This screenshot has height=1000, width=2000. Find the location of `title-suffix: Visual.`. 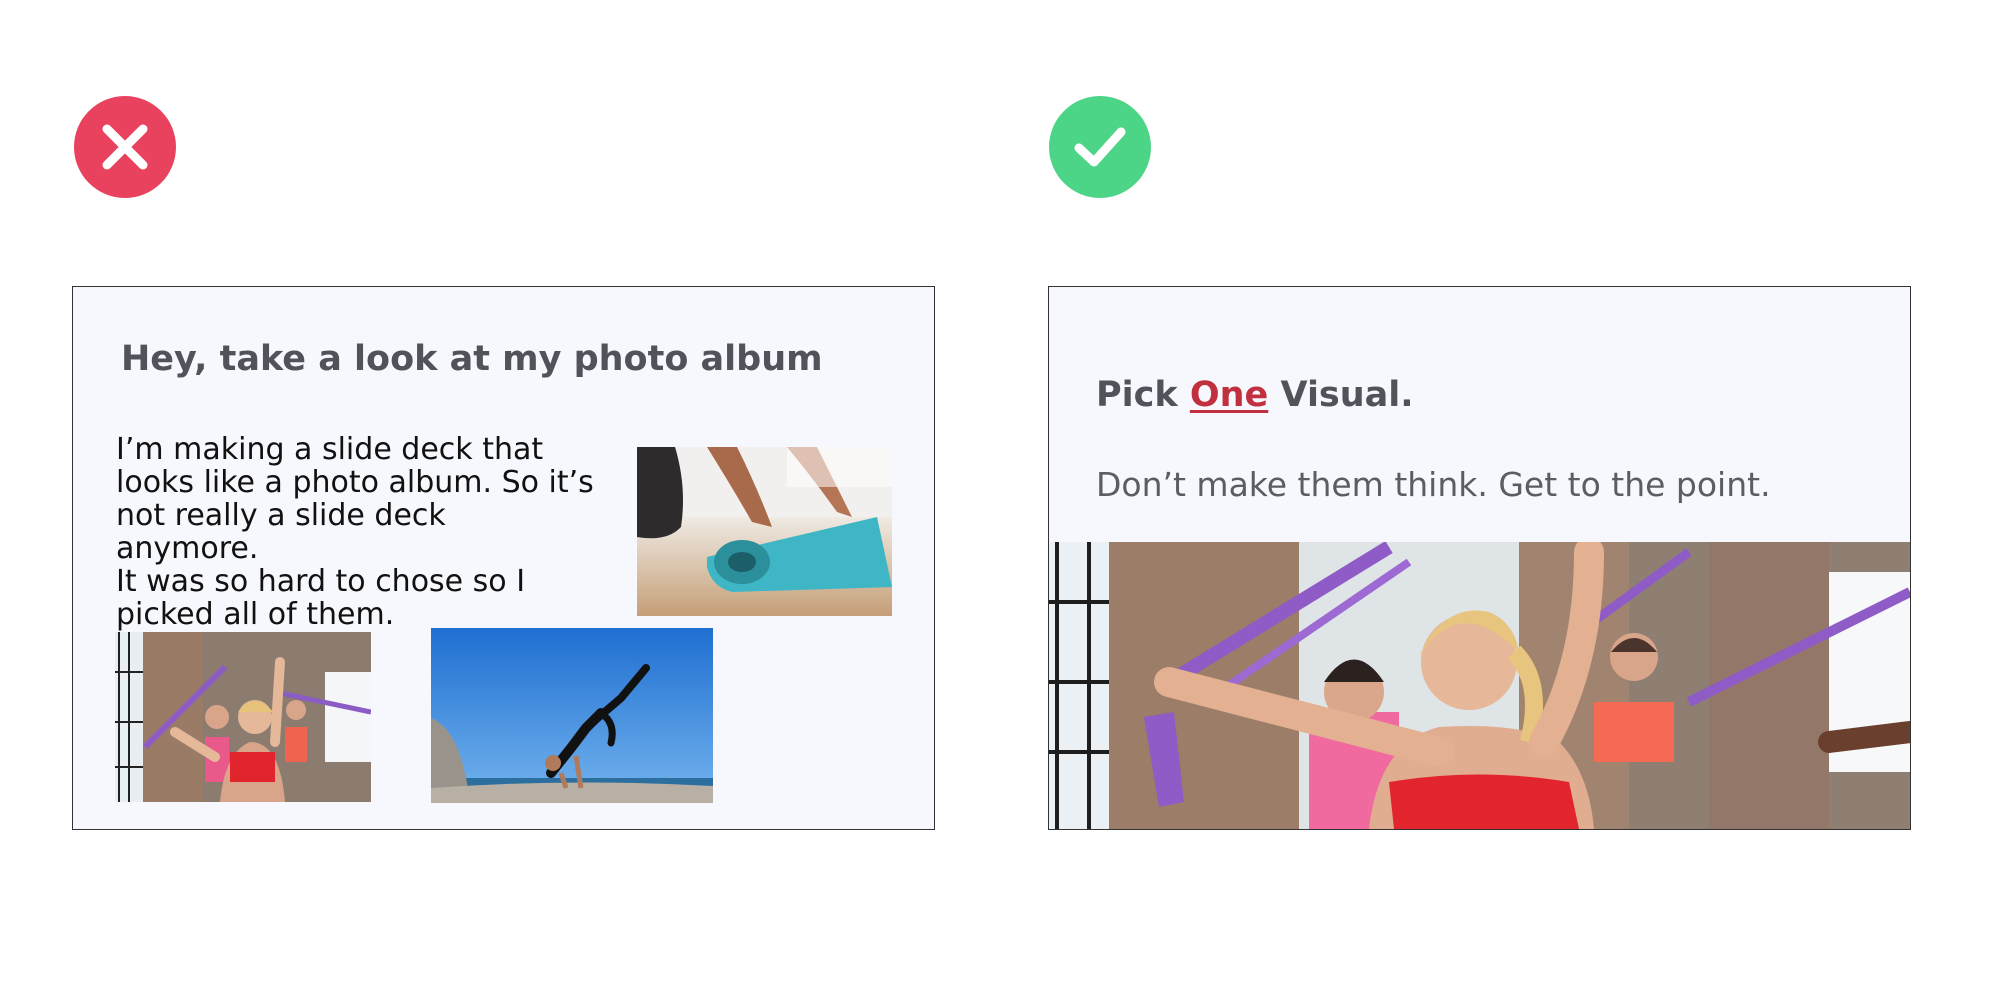

title-suffix: Visual. is located at coordinates (1341, 395).